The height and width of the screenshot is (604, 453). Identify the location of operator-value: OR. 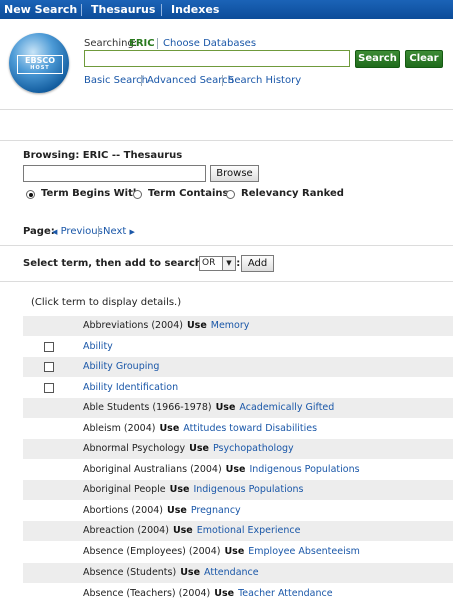
(209, 263).